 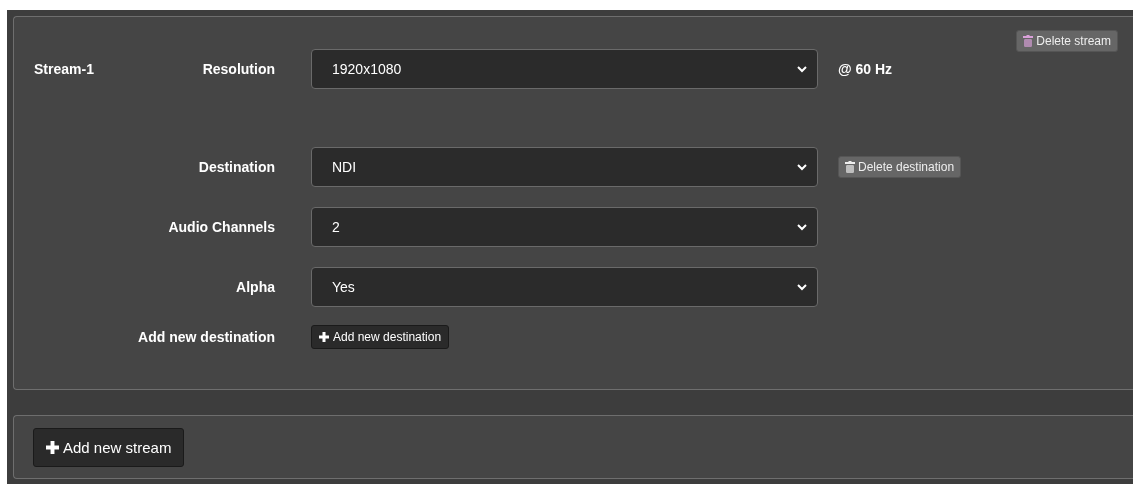 What do you see at coordinates (564, 167) in the screenshot?
I see `select-field: NDI` at bounding box center [564, 167].